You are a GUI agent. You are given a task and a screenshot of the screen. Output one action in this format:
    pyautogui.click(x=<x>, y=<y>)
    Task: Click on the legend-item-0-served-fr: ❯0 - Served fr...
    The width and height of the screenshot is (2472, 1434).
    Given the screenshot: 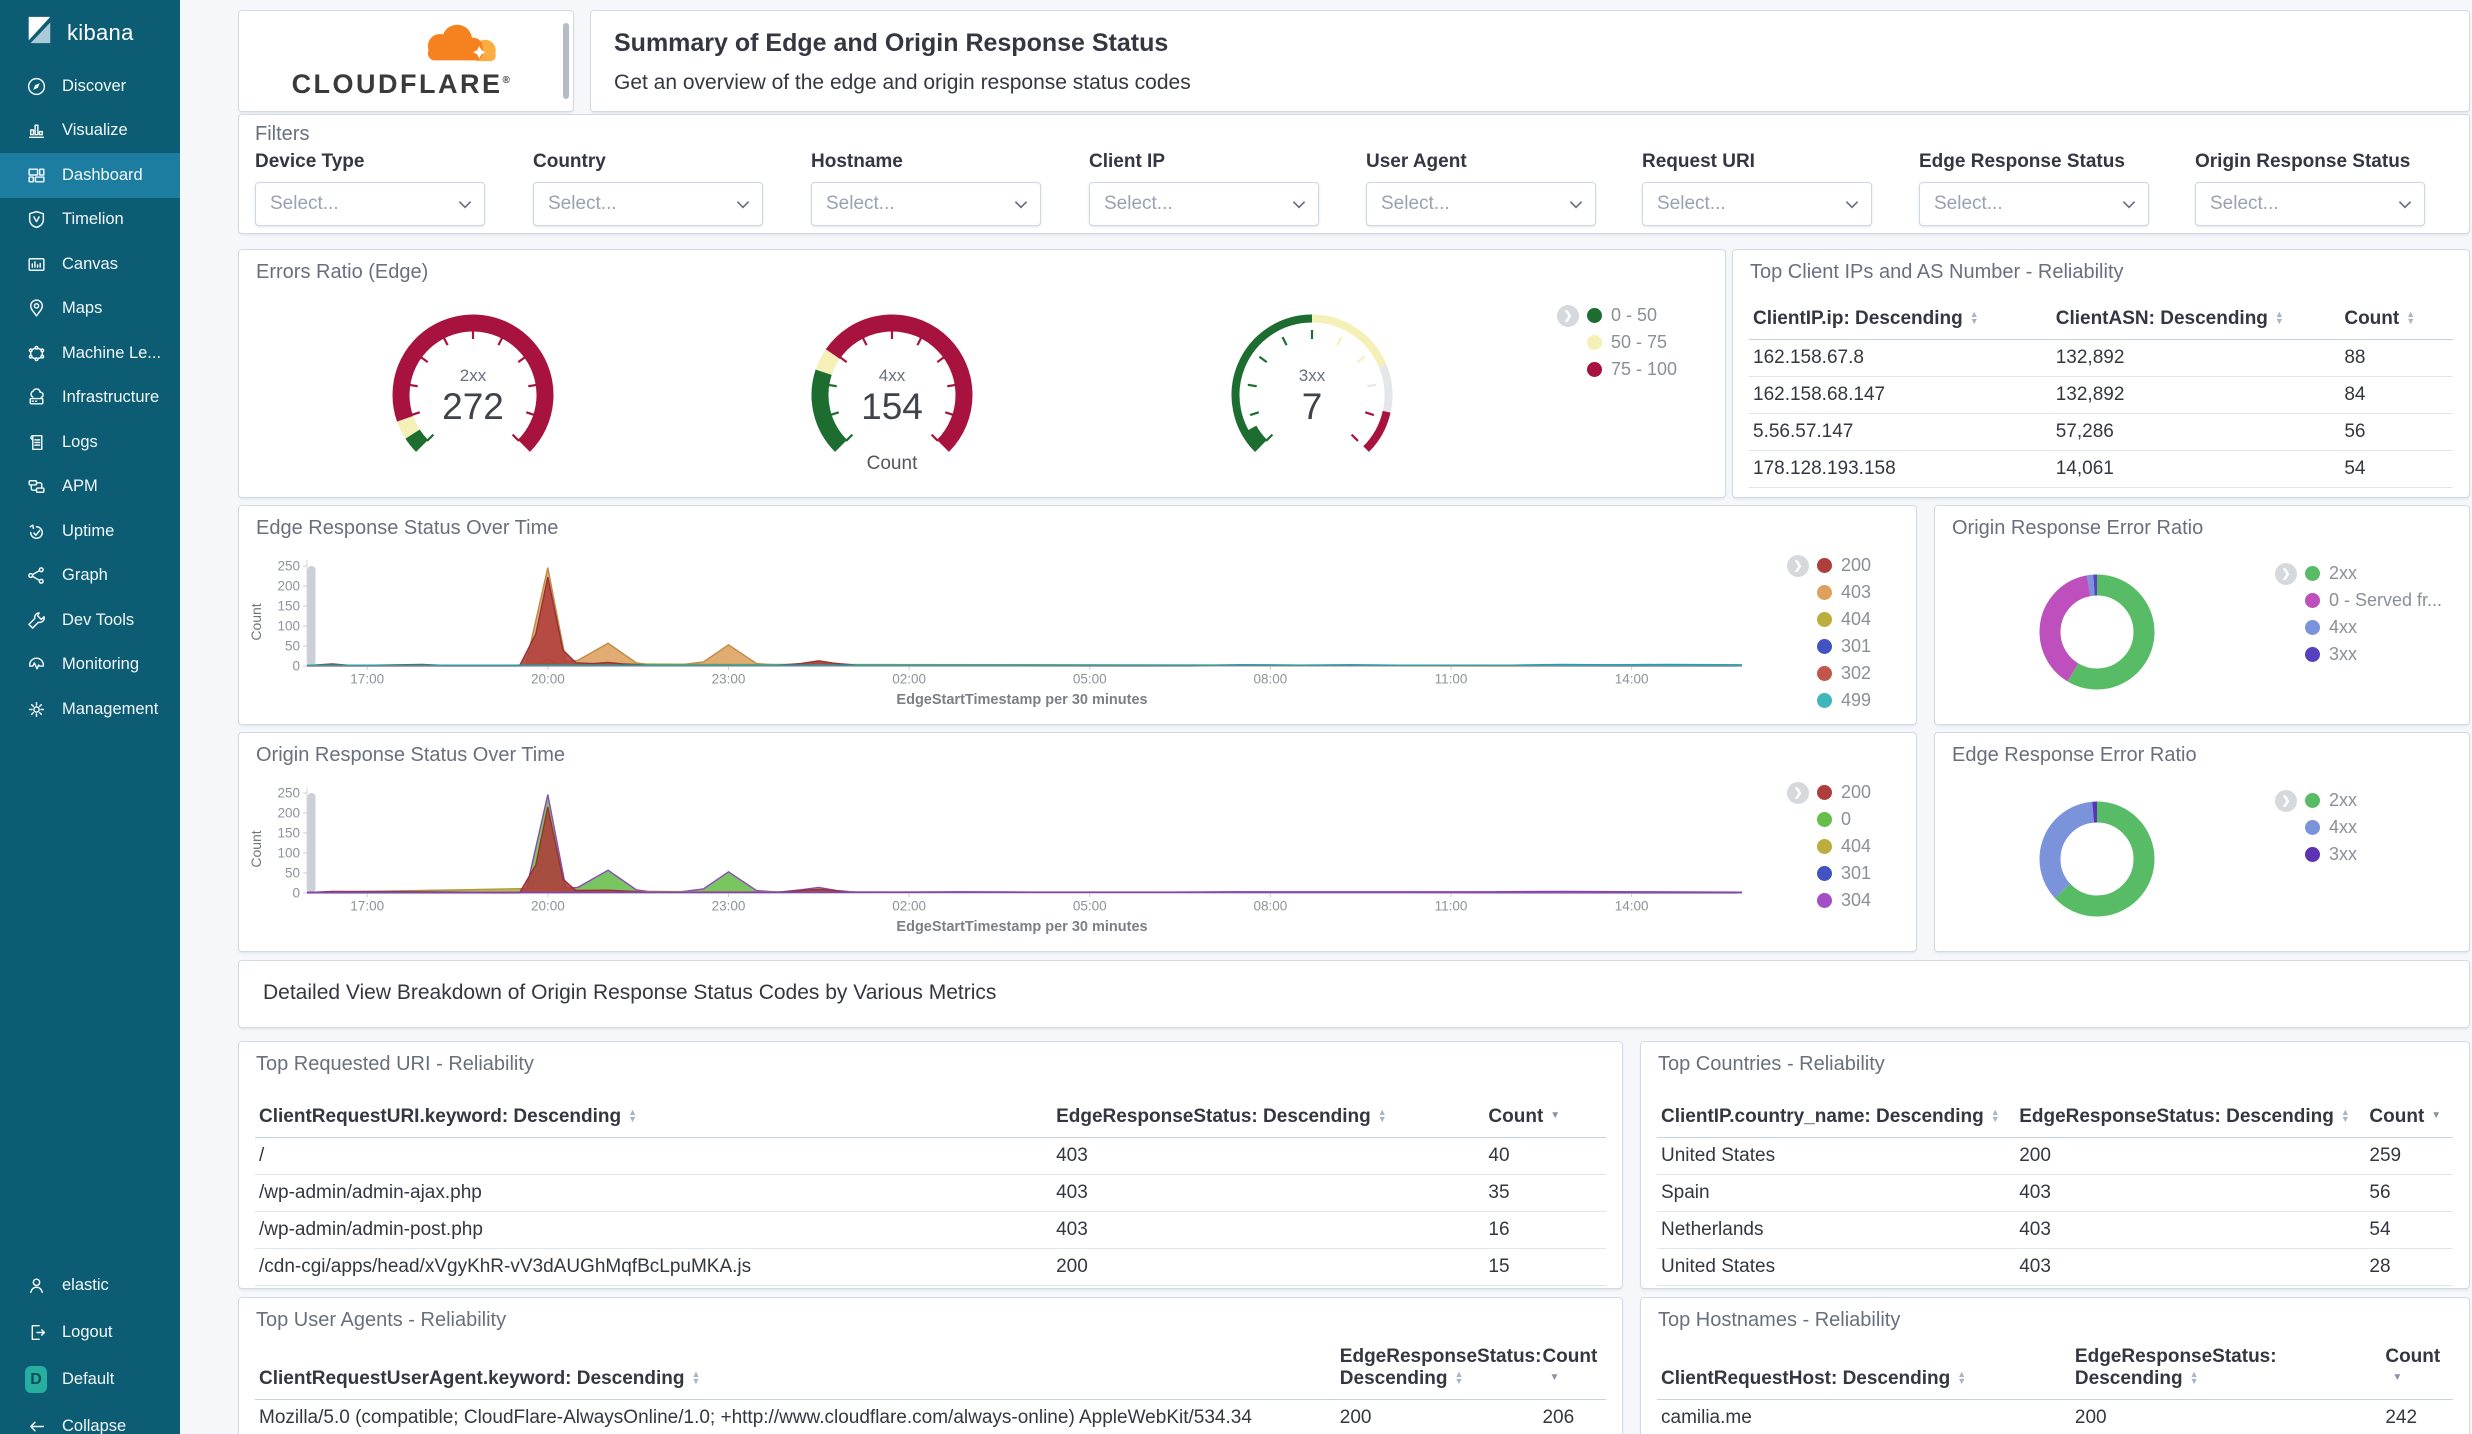 What is the action you would take?
    pyautogui.click(x=2358, y=600)
    